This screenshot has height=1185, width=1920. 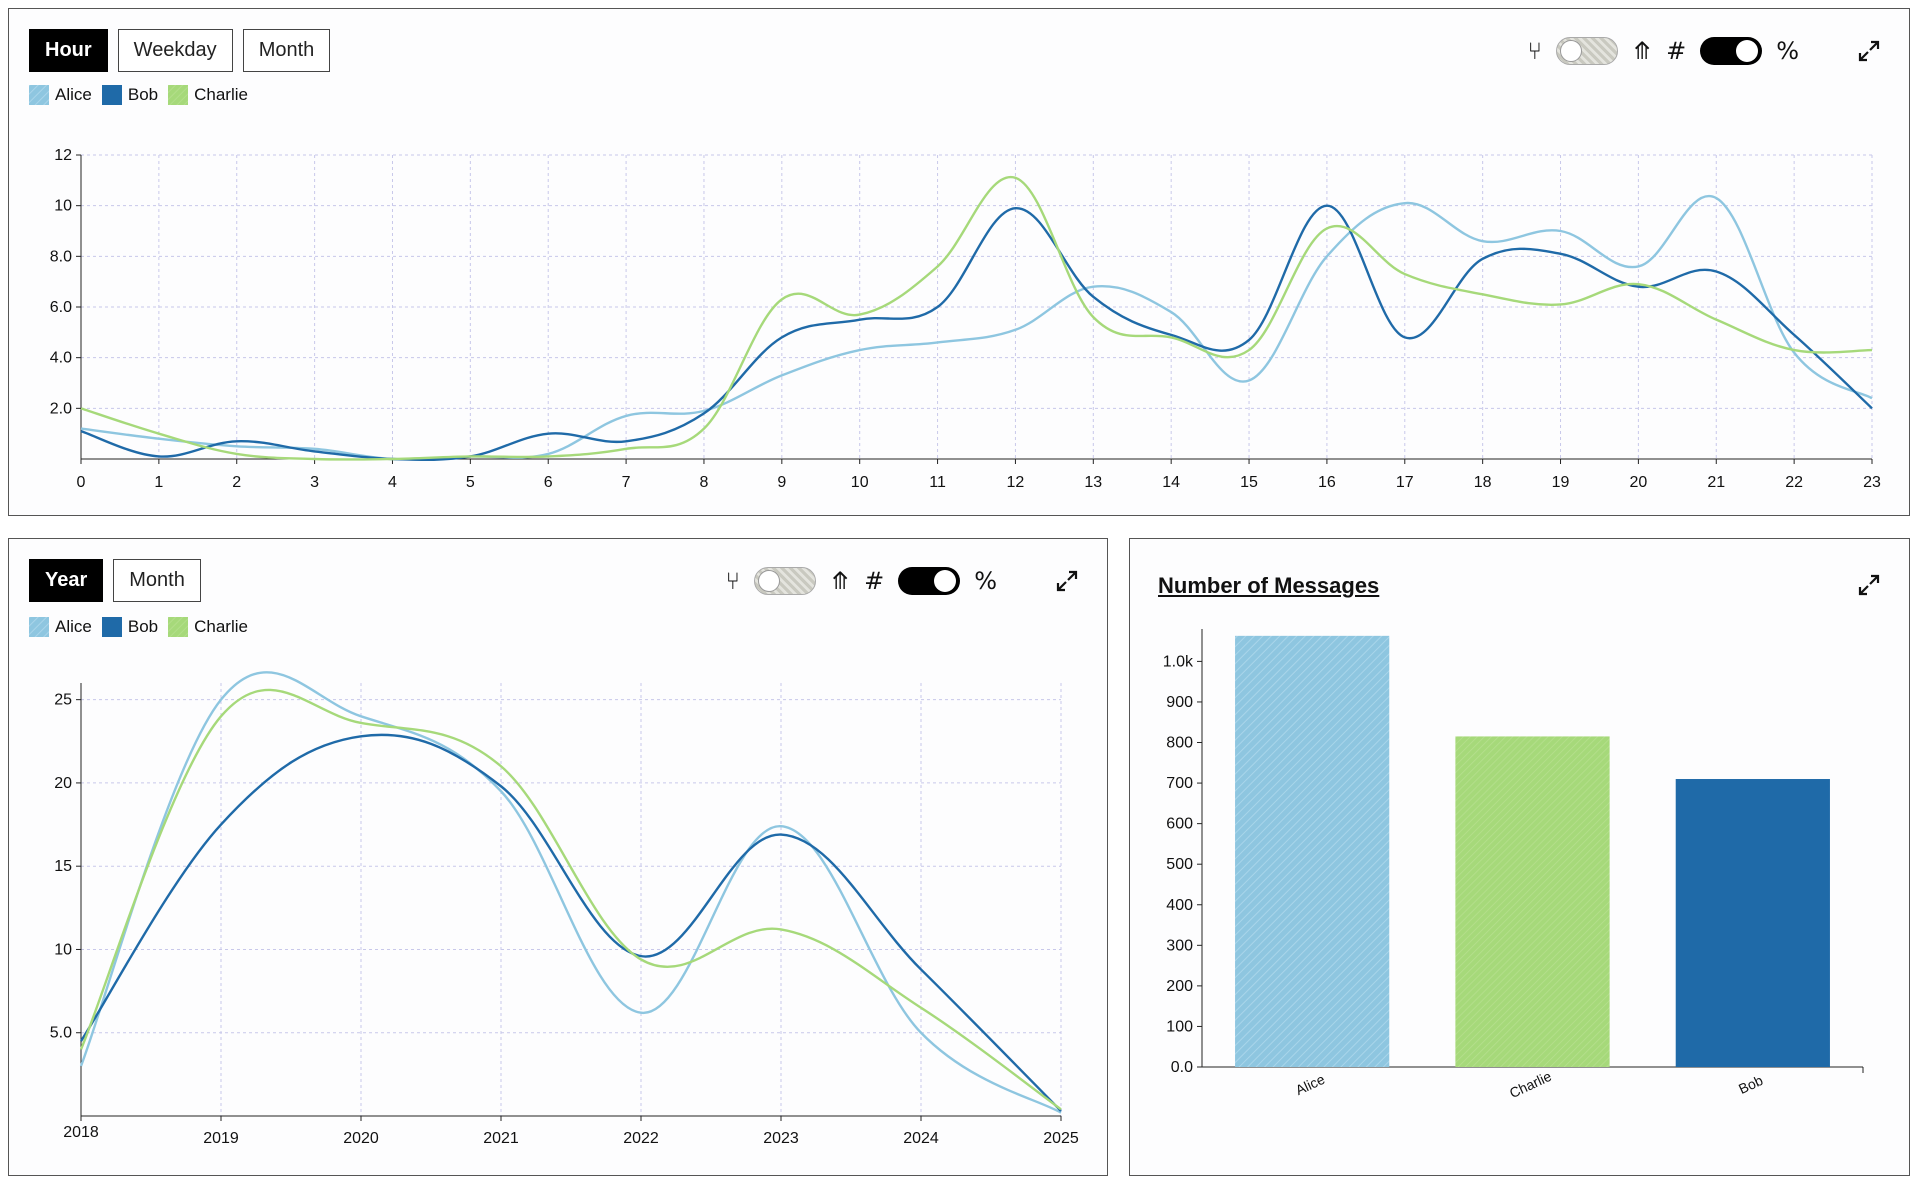 I want to click on x-tick-label: 15, so click(x=1249, y=482).